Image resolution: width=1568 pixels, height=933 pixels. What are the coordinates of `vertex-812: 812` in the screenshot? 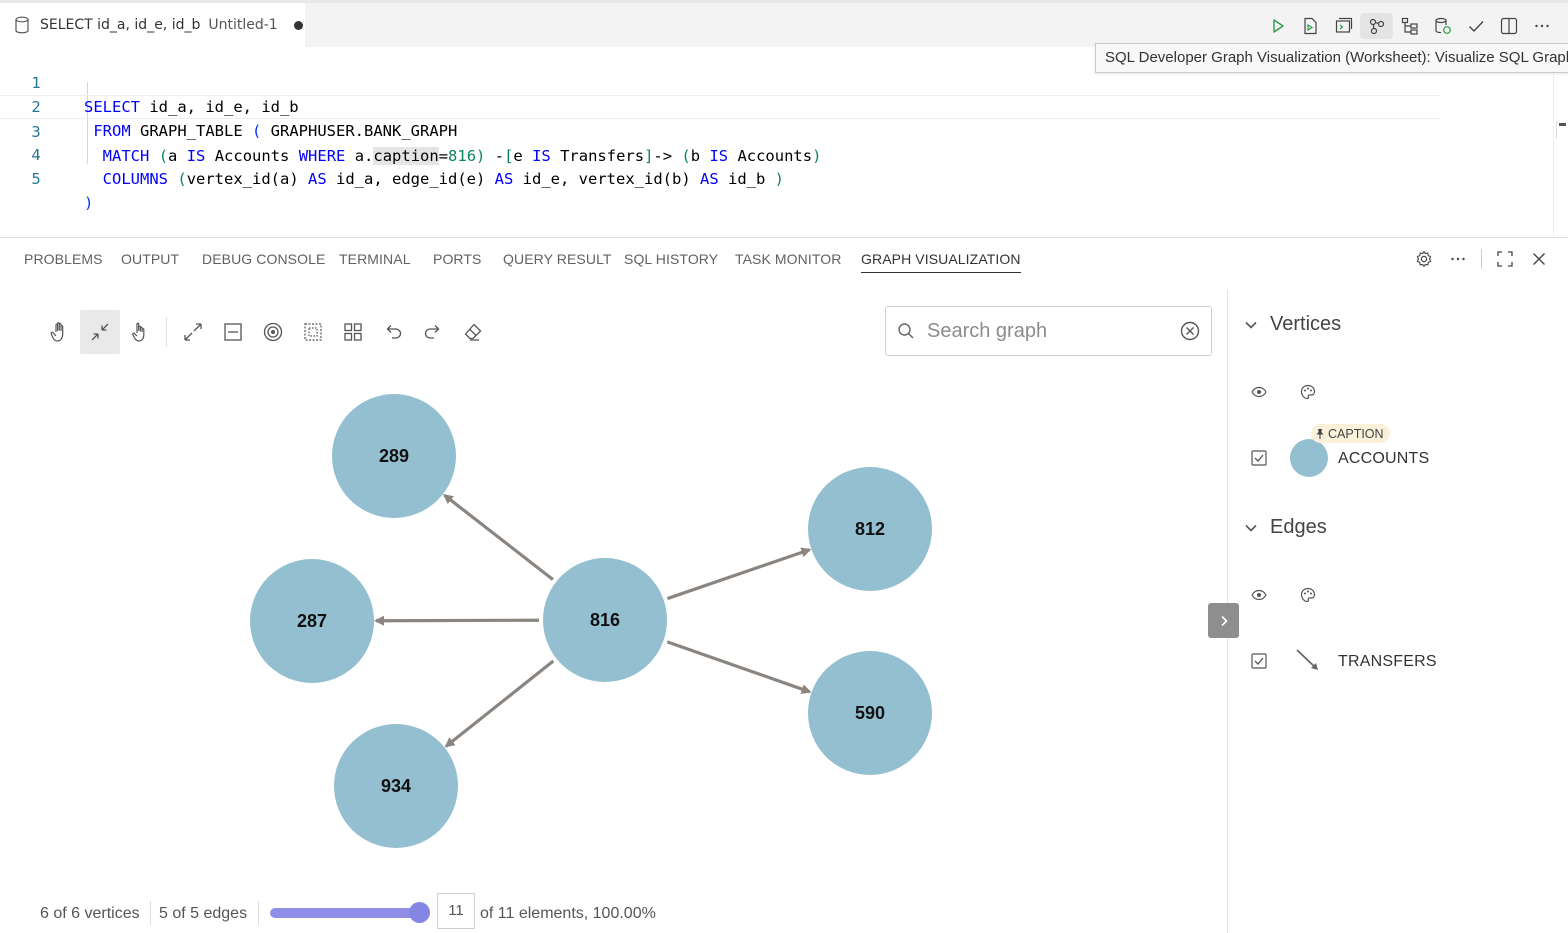 It's located at (870, 529).